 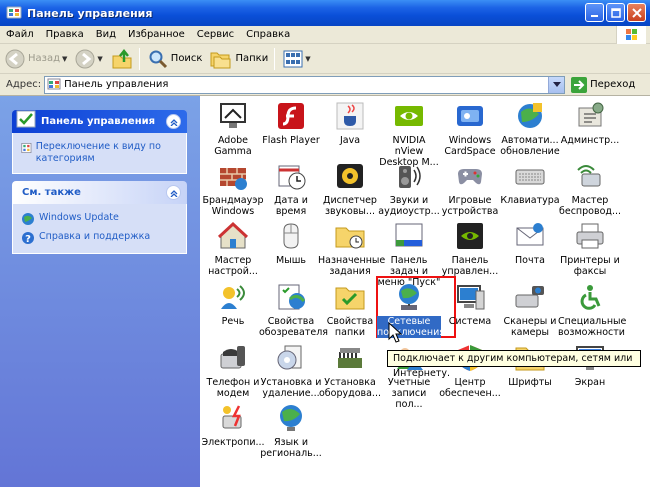 I want to click on control-panel-body: Переключение к виду по категориям, so click(x=99, y=153).